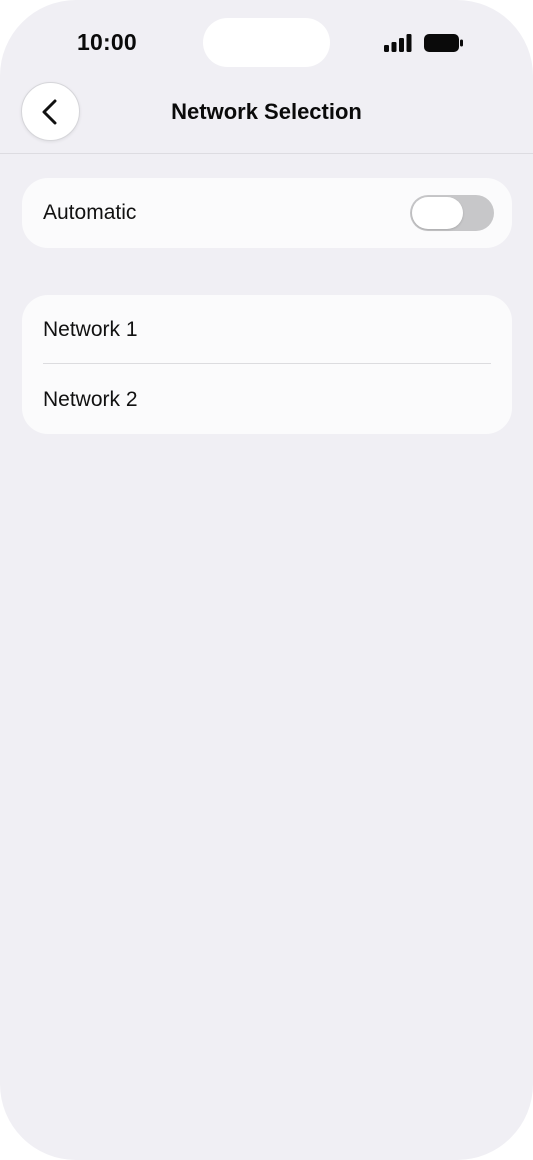 The image size is (533, 1160). Describe the element at coordinates (267, 213) in the screenshot. I see `automatic-card: Automatic` at that location.